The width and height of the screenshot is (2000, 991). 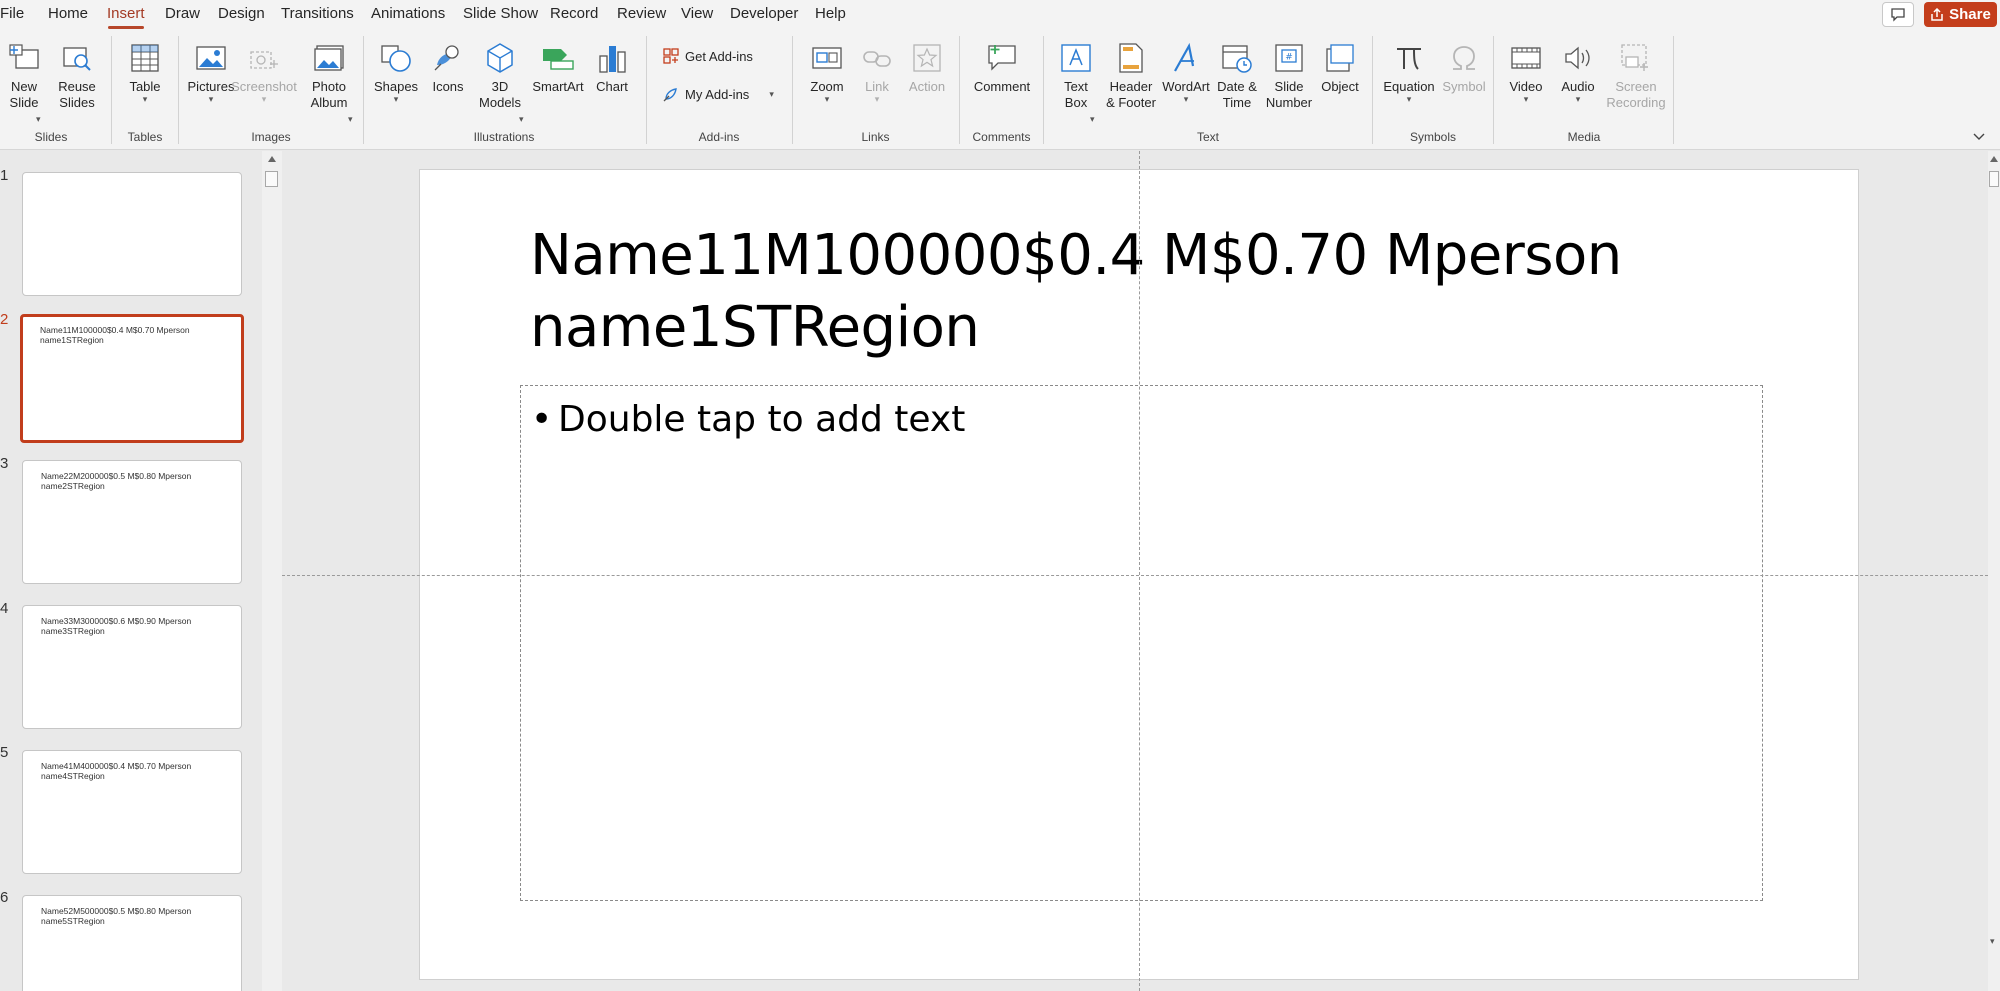 I want to click on text-box-button: Text Box ▾, so click(x=1076, y=82).